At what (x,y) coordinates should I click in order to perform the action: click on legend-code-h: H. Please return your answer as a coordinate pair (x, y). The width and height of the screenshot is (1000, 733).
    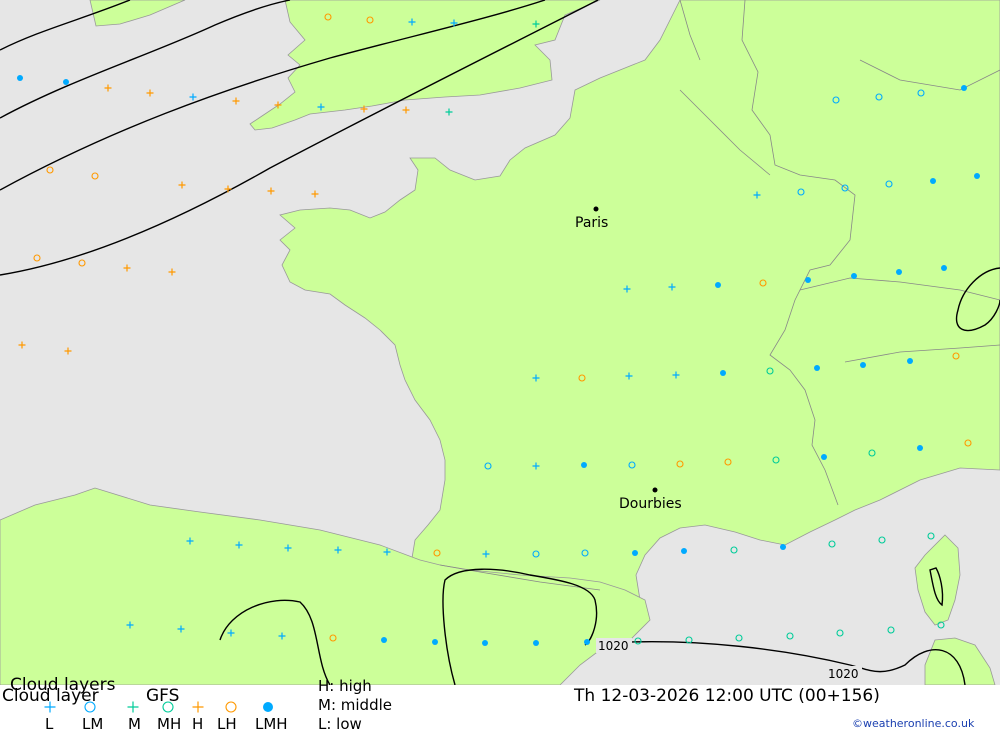
    Looking at the image, I should click on (198, 724).